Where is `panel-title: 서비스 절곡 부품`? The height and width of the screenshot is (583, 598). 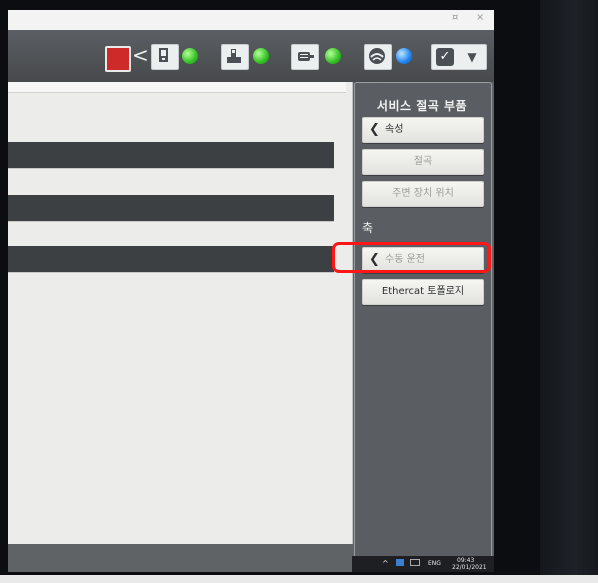 panel-title: 서비스 절곡 부품 is located at coordinates (422, 106).